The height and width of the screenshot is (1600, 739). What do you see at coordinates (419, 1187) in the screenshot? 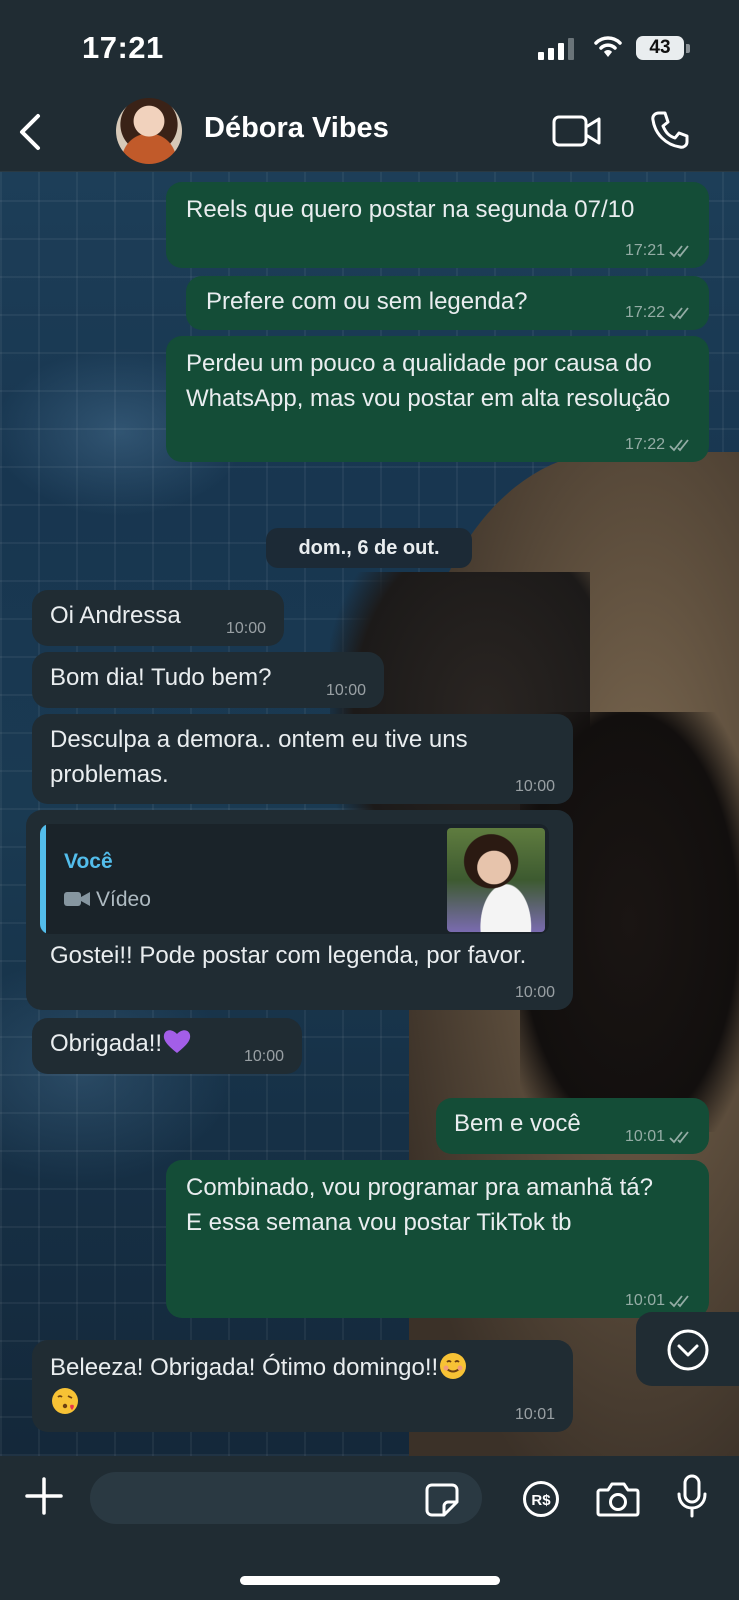
I see `message-text-line-1: Combinado, vou programar pra amanhã tá?` at bounding box center [419, 1187].